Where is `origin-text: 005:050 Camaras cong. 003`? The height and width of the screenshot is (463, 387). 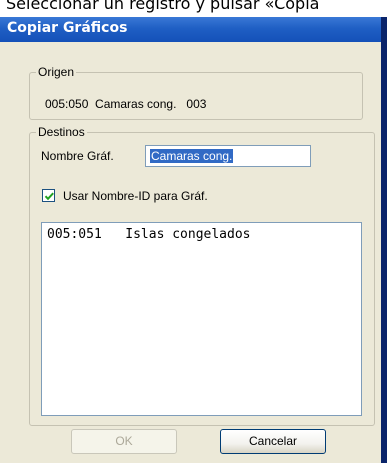
origin-text: 005:050 Camaras cong. 003 is located at coordinates (126, 104).